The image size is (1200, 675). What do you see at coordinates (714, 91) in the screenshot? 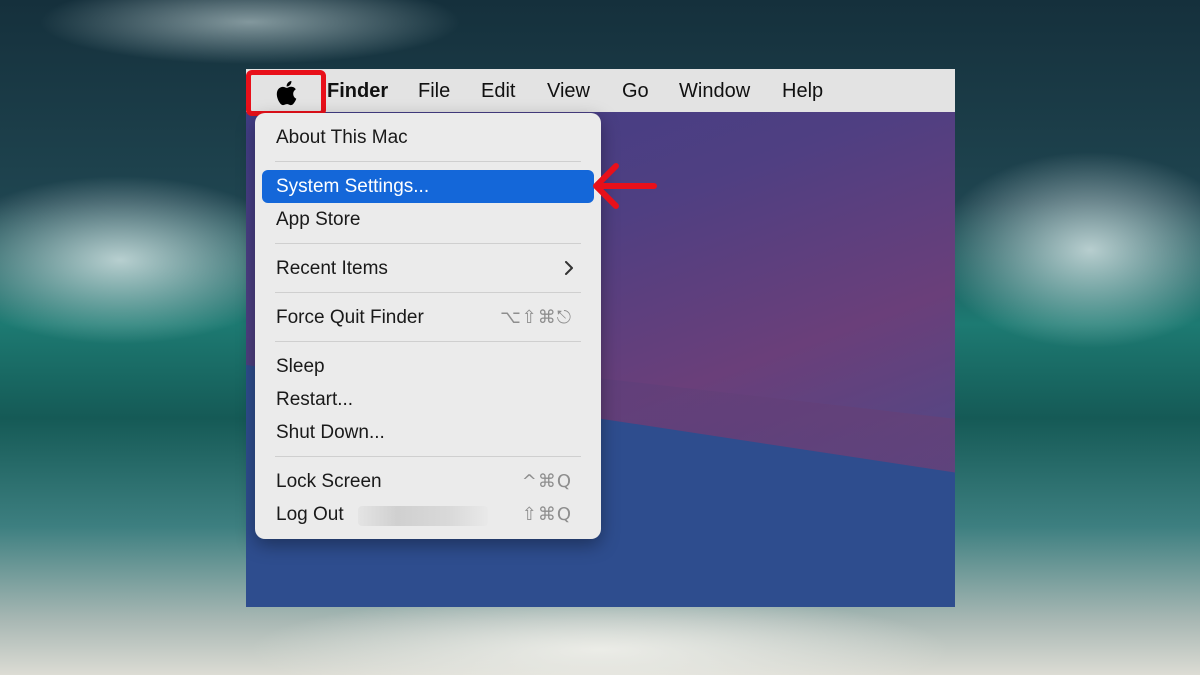
I see `menu-window: Window` at bounding box center [714, 91].